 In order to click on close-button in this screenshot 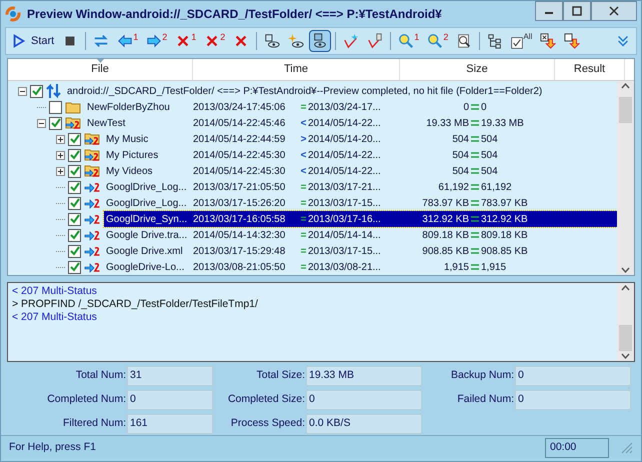, I will do `click(614, 11)`.